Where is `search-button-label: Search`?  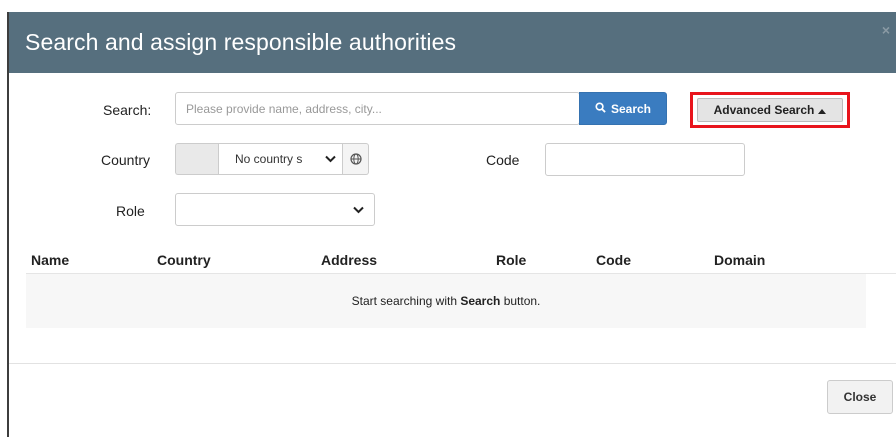
search-button-label: Search is located at coordinates (631, 108).